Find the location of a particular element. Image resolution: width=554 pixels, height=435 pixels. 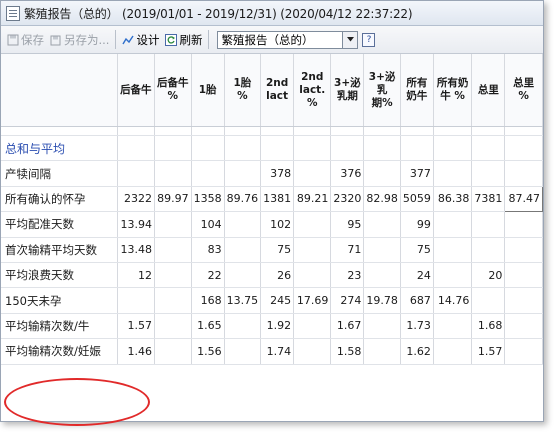

table-row: 首次输精平均天数 13.48 83 75 71 75 is located at coordinates (272, 250).